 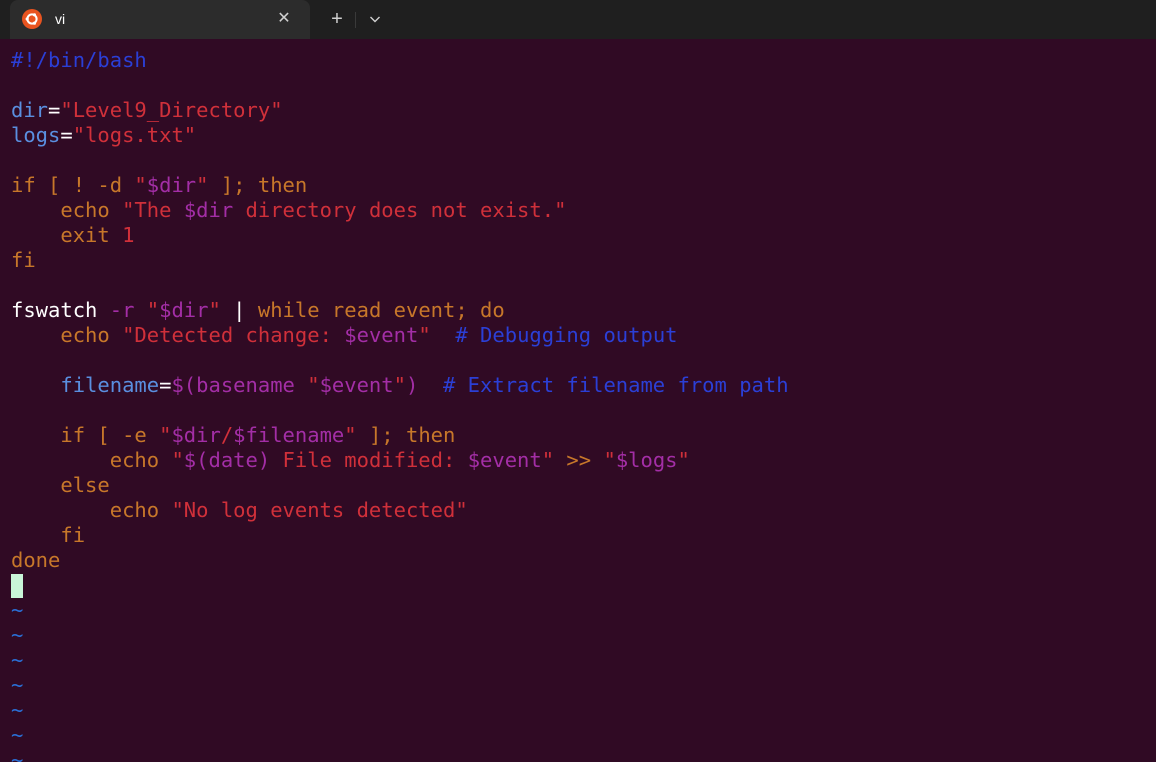 I want to click on ubuntu-icon, so click(x=32, y=19).